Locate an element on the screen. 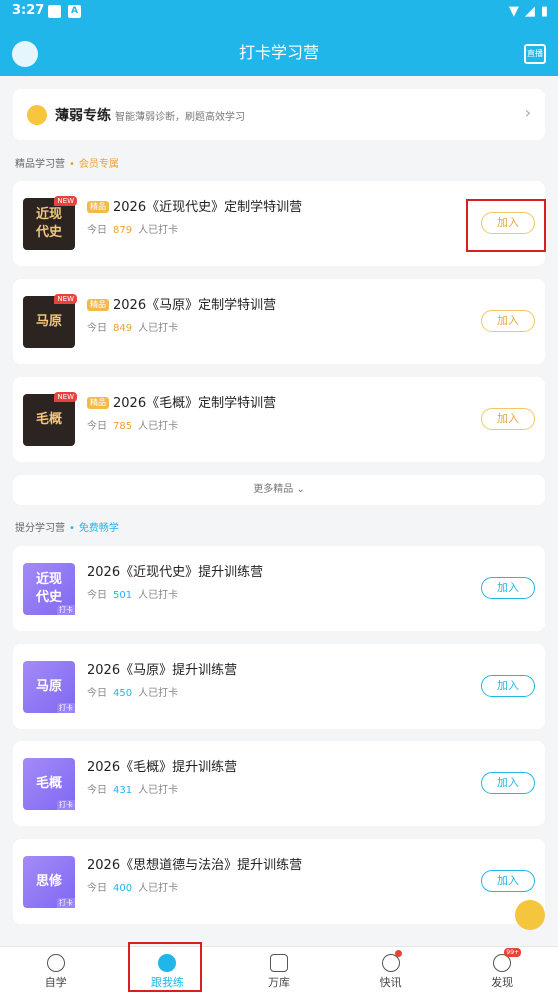 The image size is (558, 992). camp-thumbnail: 思修 打卡 is located at coordinates (49, 882).